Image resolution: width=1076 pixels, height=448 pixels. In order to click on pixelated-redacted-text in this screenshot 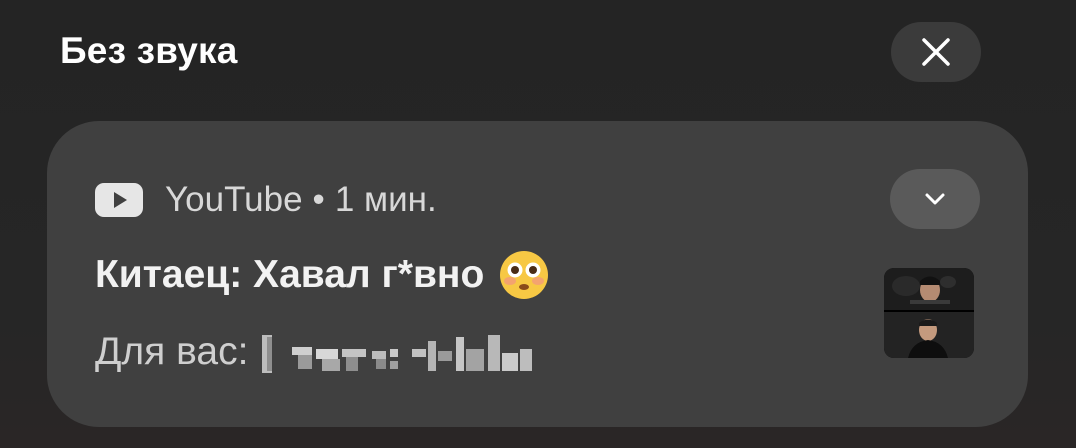, I will do `click(398, 352)`.